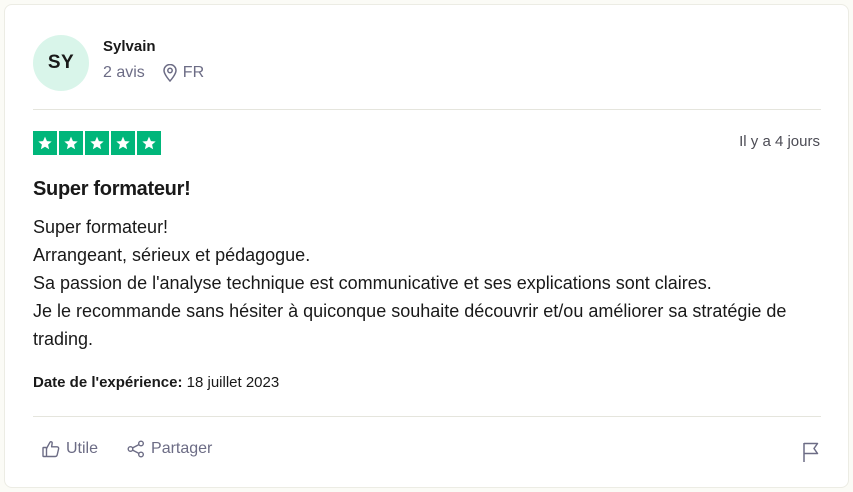 The width and height of the screenshot is (853, 492). Describe the element at coordinates (101, 227) in the screenshot. I see `review-body-line: Super formateur!` at that location.